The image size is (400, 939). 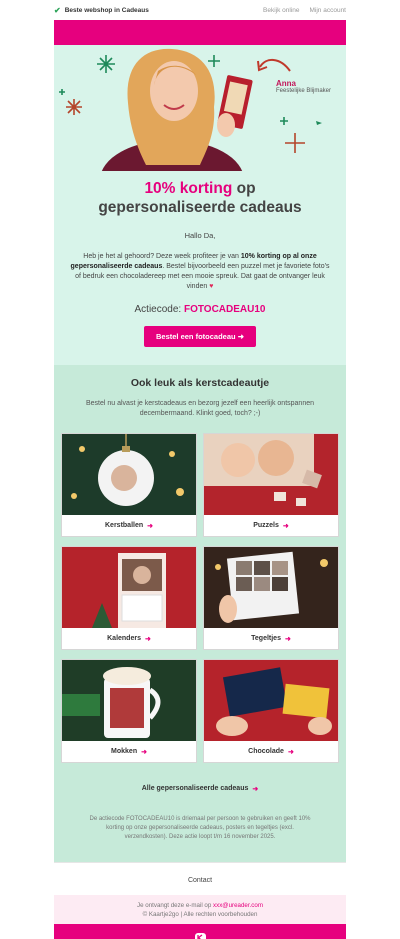 I want to click on product-image-tegeltjes, so click(x=271, y=587).